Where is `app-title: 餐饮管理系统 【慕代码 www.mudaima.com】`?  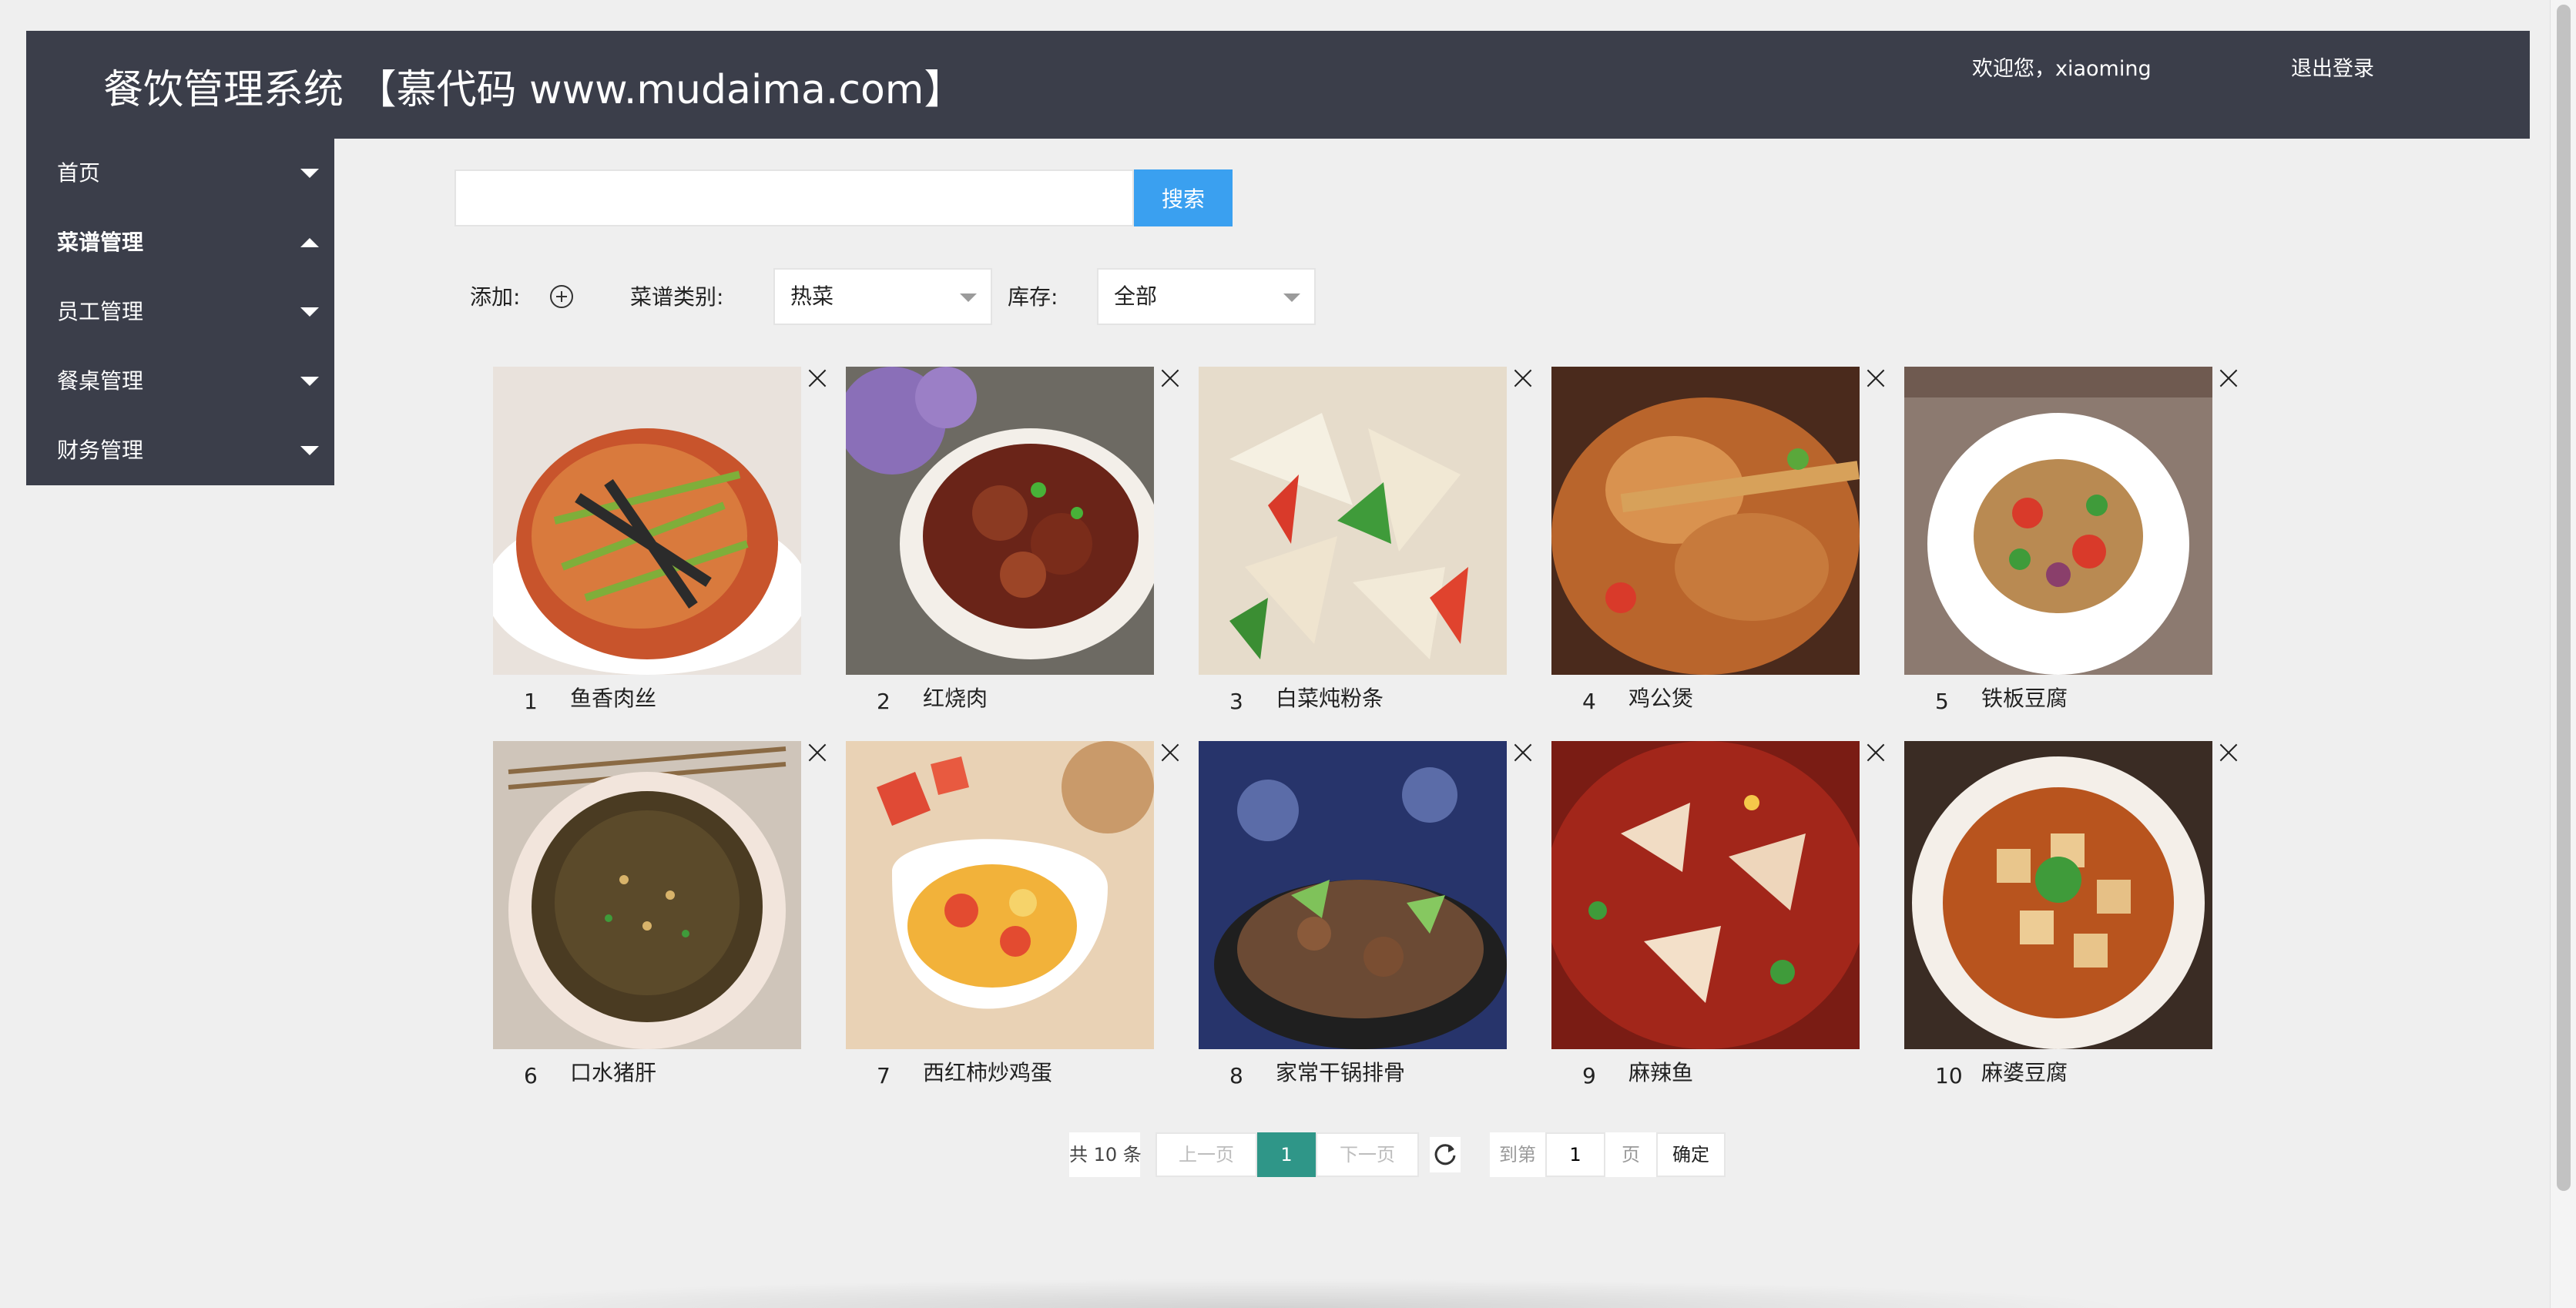 app-title: 餐饮管理系统 【慕代码 www.mudaima.com】 is located at coordinates (533, 90).